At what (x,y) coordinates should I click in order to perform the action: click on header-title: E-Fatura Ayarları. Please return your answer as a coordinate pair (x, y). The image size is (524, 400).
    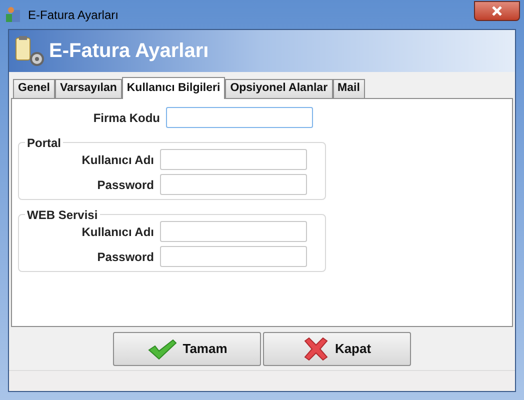
    Looking at the image, I should click on (129, 51).